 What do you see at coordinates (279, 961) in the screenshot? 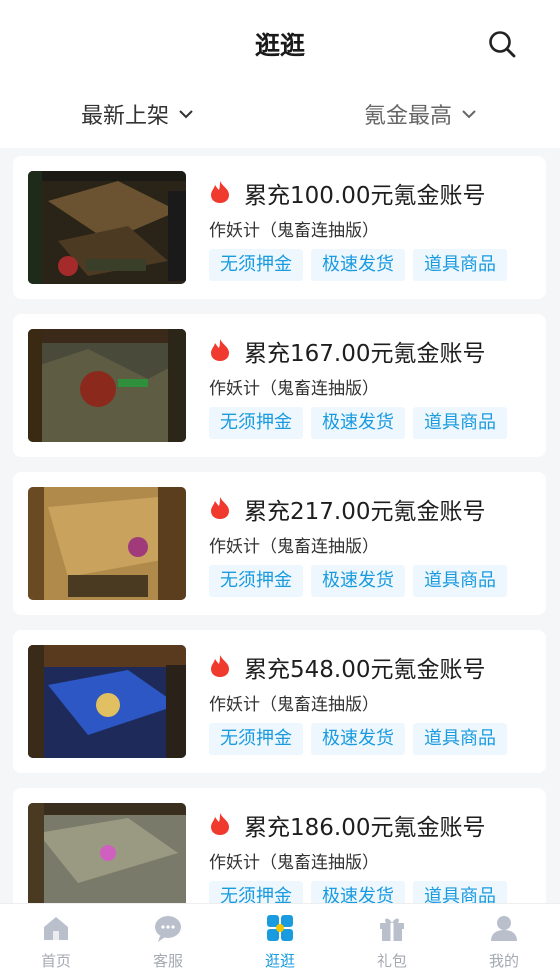
I see `tab-browse-label: 逛逛` at bounding box center [279, 961].